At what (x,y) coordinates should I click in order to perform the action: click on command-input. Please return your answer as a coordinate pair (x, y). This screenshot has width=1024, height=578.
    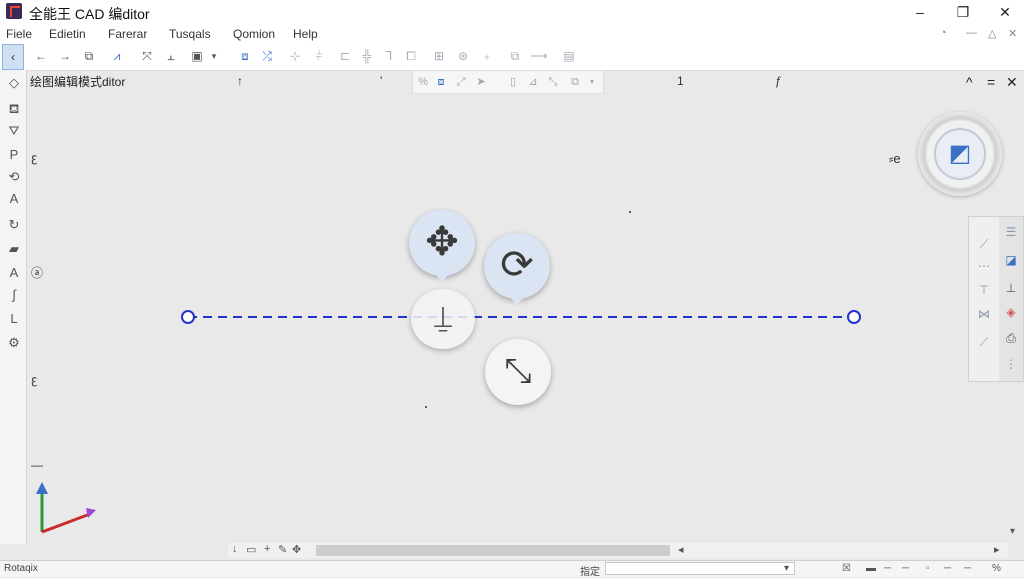
    Looking at the image, I should click on (700, 568).